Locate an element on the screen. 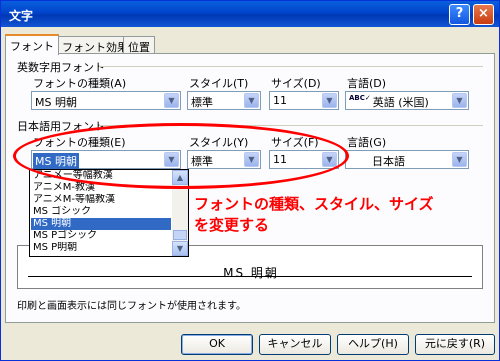 This screenshot has height=361, width=500. list-item: MS ゴシック is located at coordinates (101, 212).